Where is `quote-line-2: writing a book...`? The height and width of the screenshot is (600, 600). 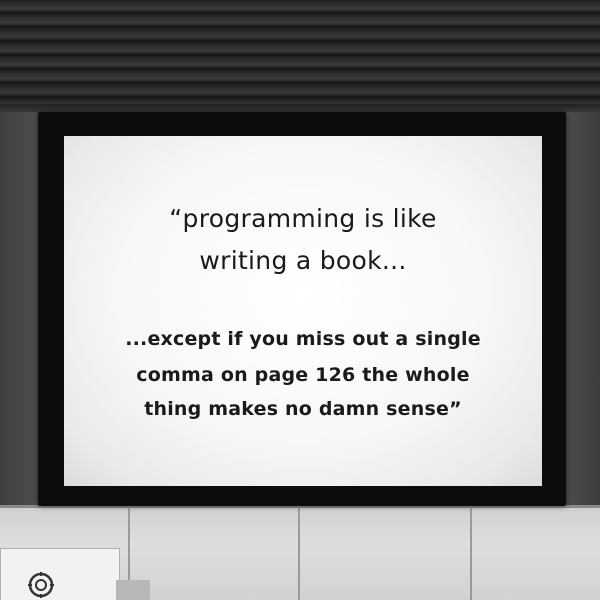
quote-line-2: writing a book... is located at coordinates (303, 260).